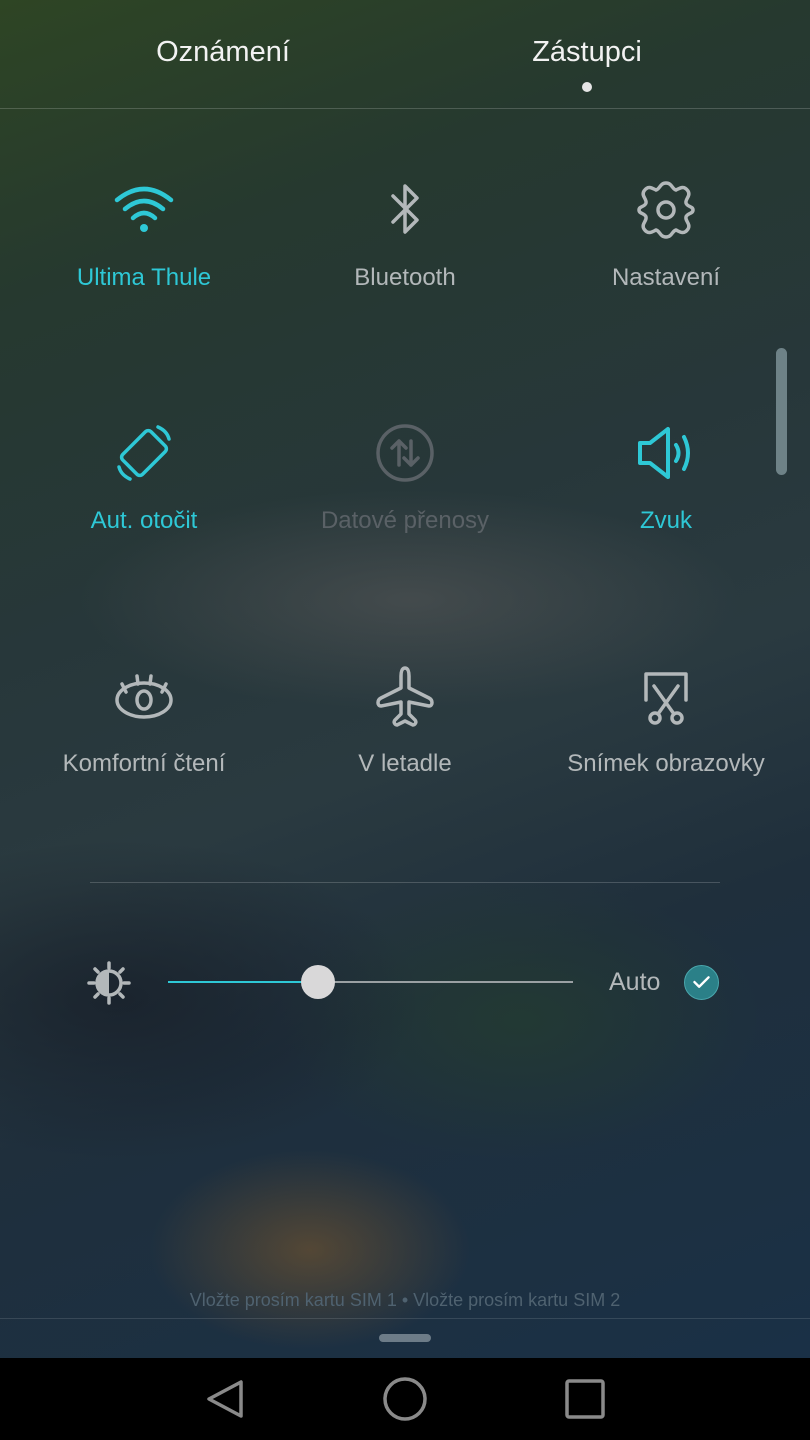  What do you see at coordinates (223, 52) in the screenshot?
I see `tab-notifications: Oznámení` at bounding box center [223, 52].